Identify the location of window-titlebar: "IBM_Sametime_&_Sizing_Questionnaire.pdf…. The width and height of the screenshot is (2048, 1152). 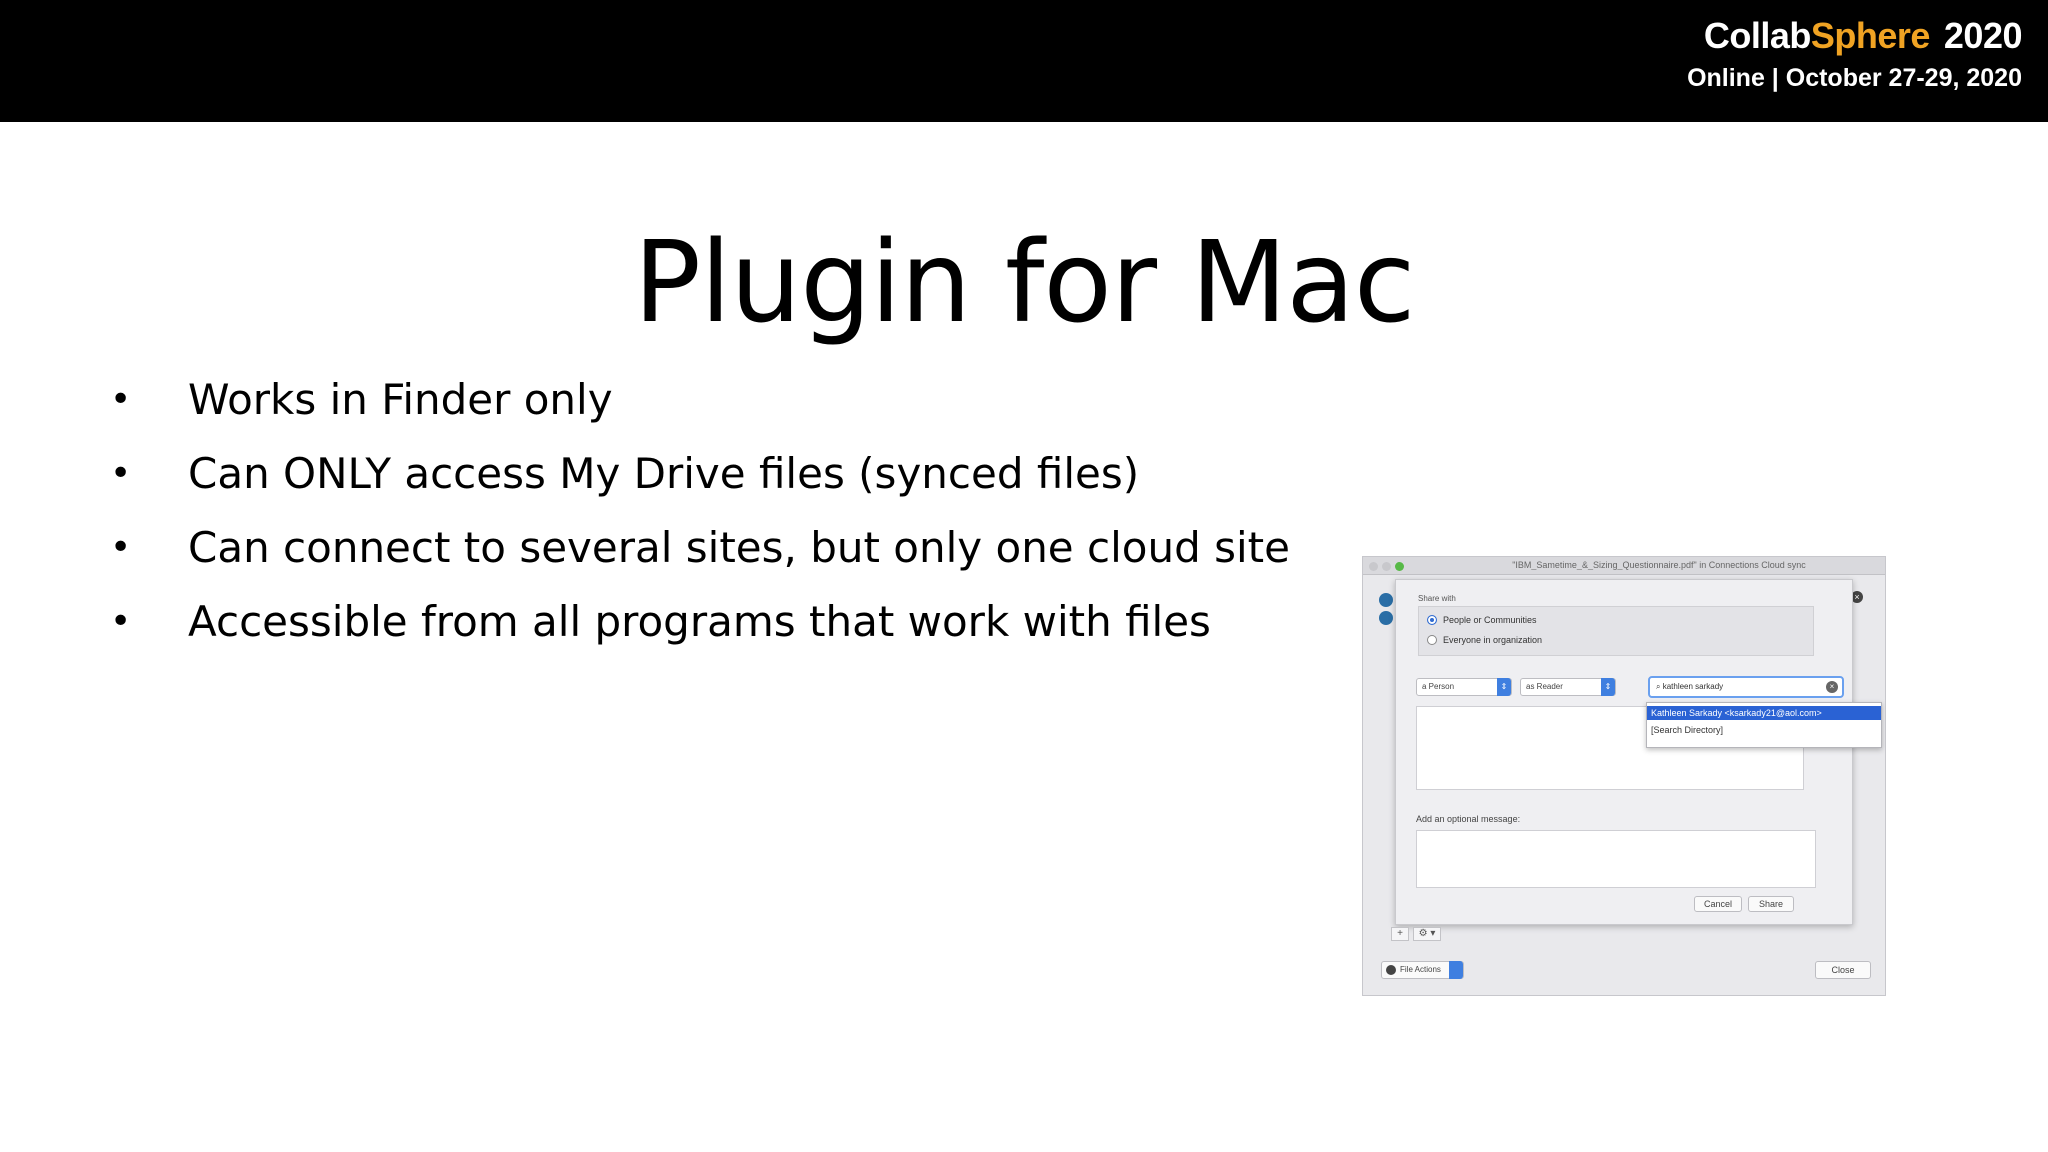
(1624, 566).